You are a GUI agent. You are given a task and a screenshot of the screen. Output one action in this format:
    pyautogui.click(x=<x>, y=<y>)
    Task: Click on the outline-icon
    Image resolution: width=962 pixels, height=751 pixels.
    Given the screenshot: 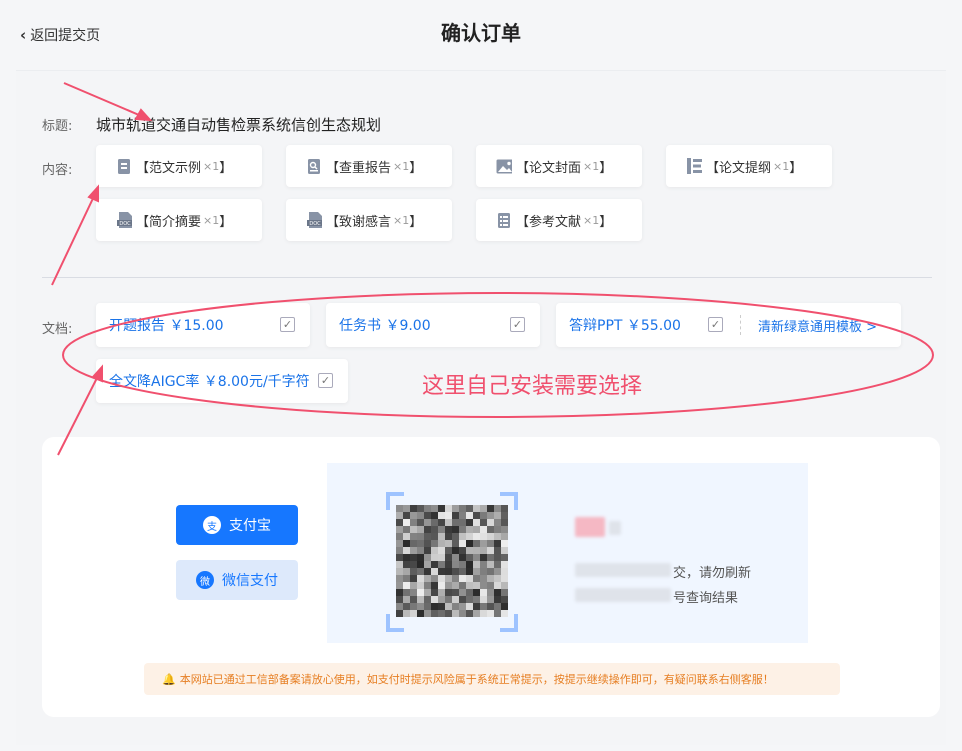 What is the action you would take?
    pyautogui.click(x=694, y=166)
    